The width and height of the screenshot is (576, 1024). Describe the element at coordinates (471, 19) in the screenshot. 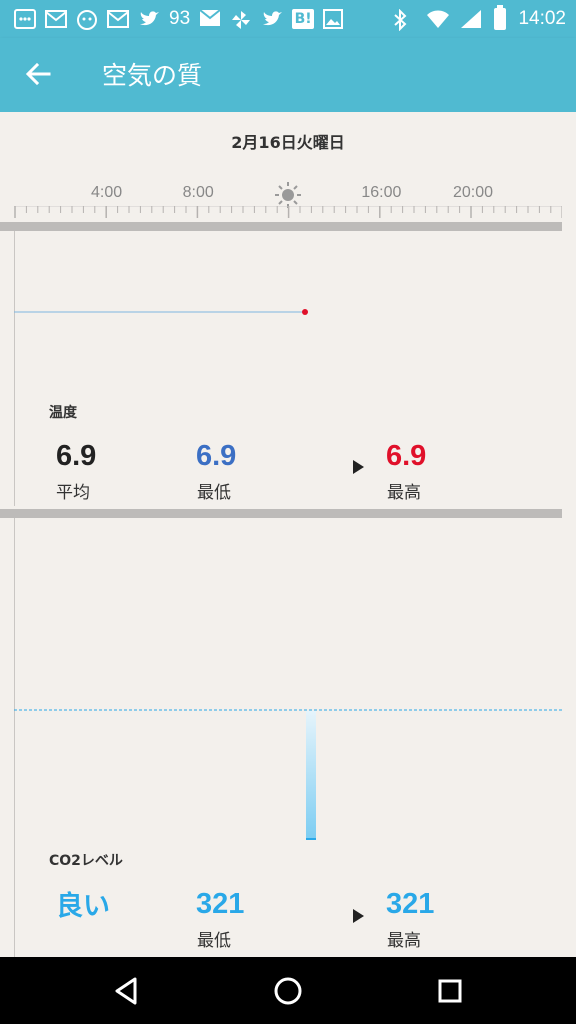

I see `signal-icon` at that location.